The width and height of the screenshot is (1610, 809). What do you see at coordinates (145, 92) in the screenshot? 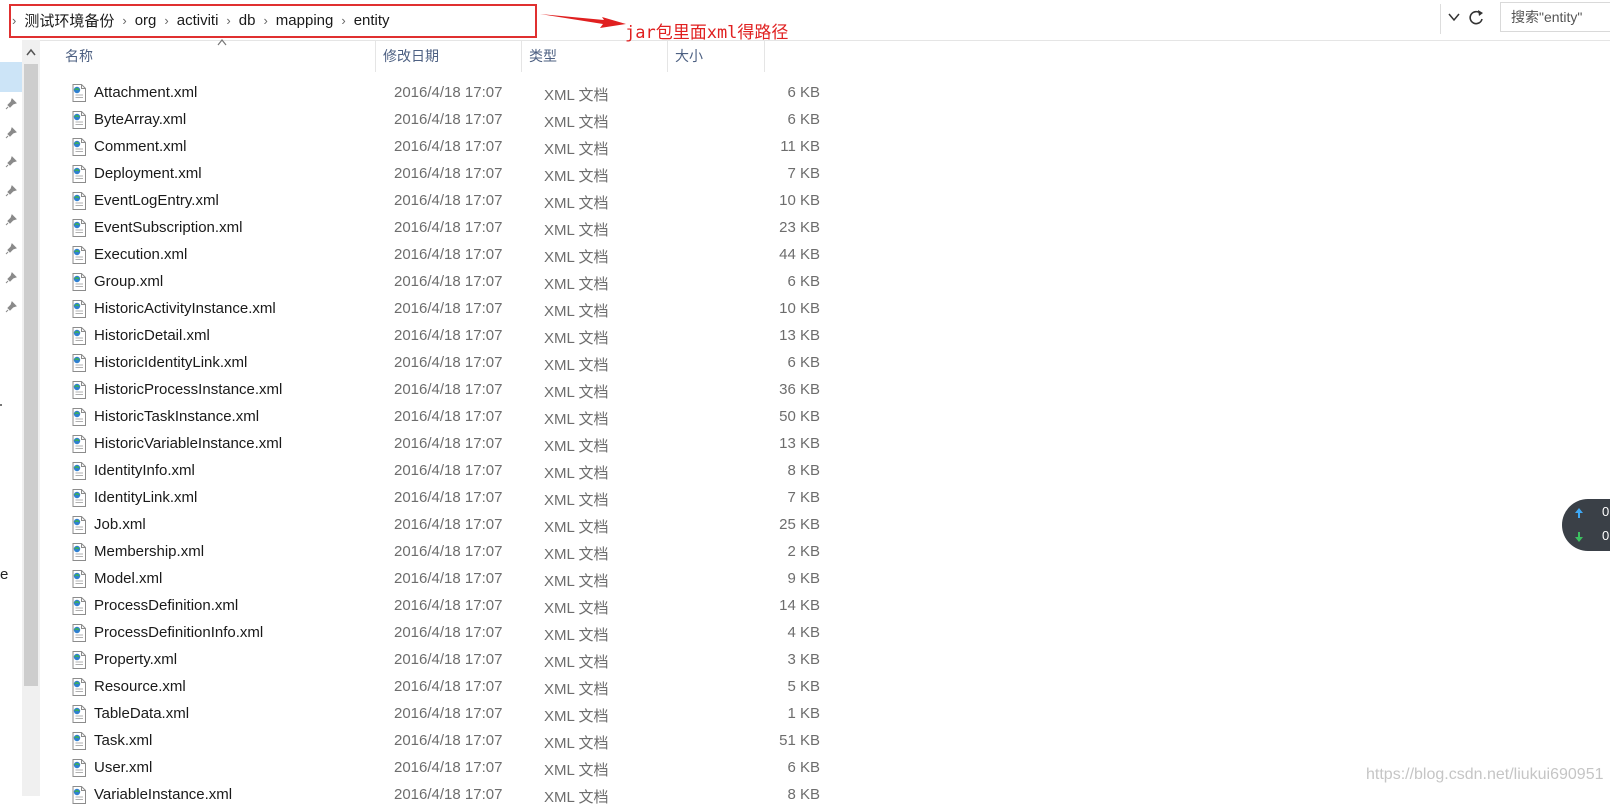
I see `file-name: Attachment.xml` at bounding box center [145, 92].